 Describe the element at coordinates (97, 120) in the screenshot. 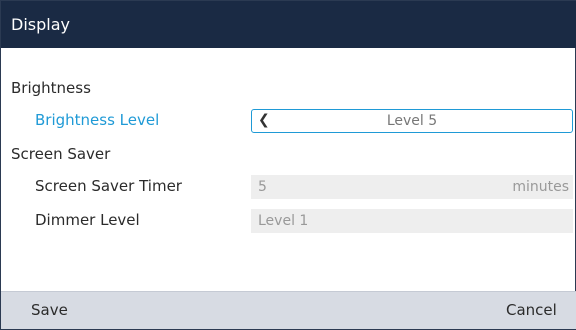

I see `brightness-level-label: Brightness Level` at that location.